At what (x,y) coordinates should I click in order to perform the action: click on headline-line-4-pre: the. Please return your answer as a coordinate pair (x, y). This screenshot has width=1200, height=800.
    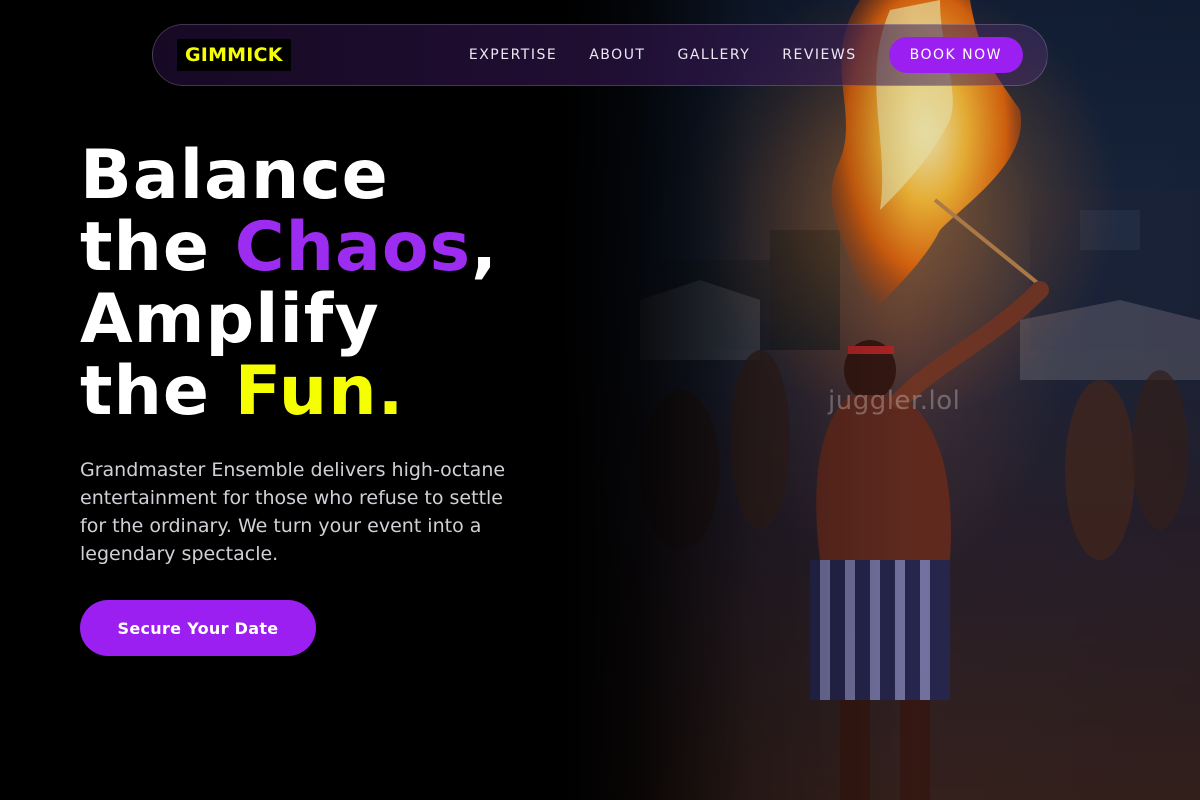
    Looking at the image, I should click on (157, 391).